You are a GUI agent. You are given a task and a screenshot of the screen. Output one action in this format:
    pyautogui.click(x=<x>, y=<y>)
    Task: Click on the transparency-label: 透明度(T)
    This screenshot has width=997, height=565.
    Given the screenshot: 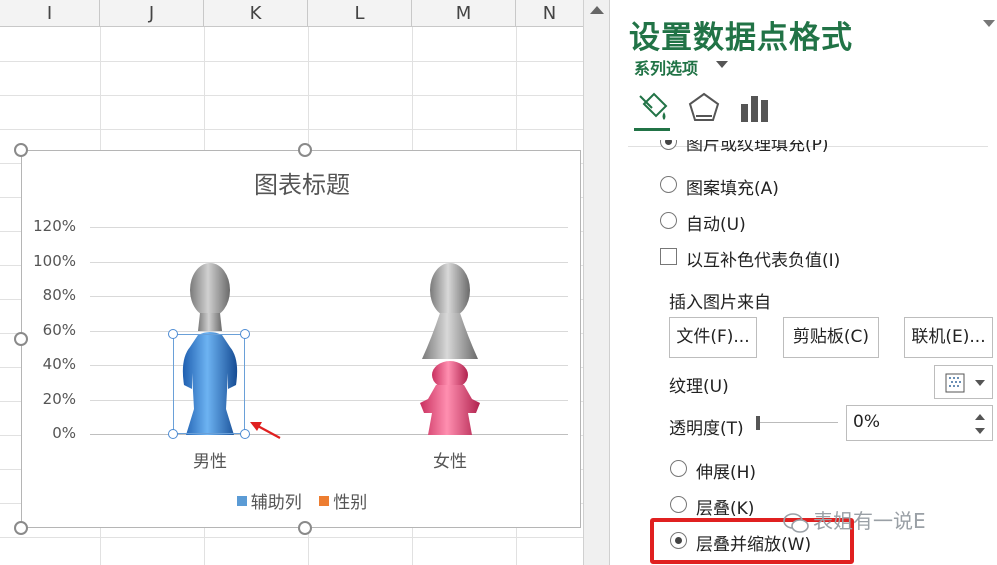 What is the action you would take?
    pyautogui.click(x=706, y=429)
    